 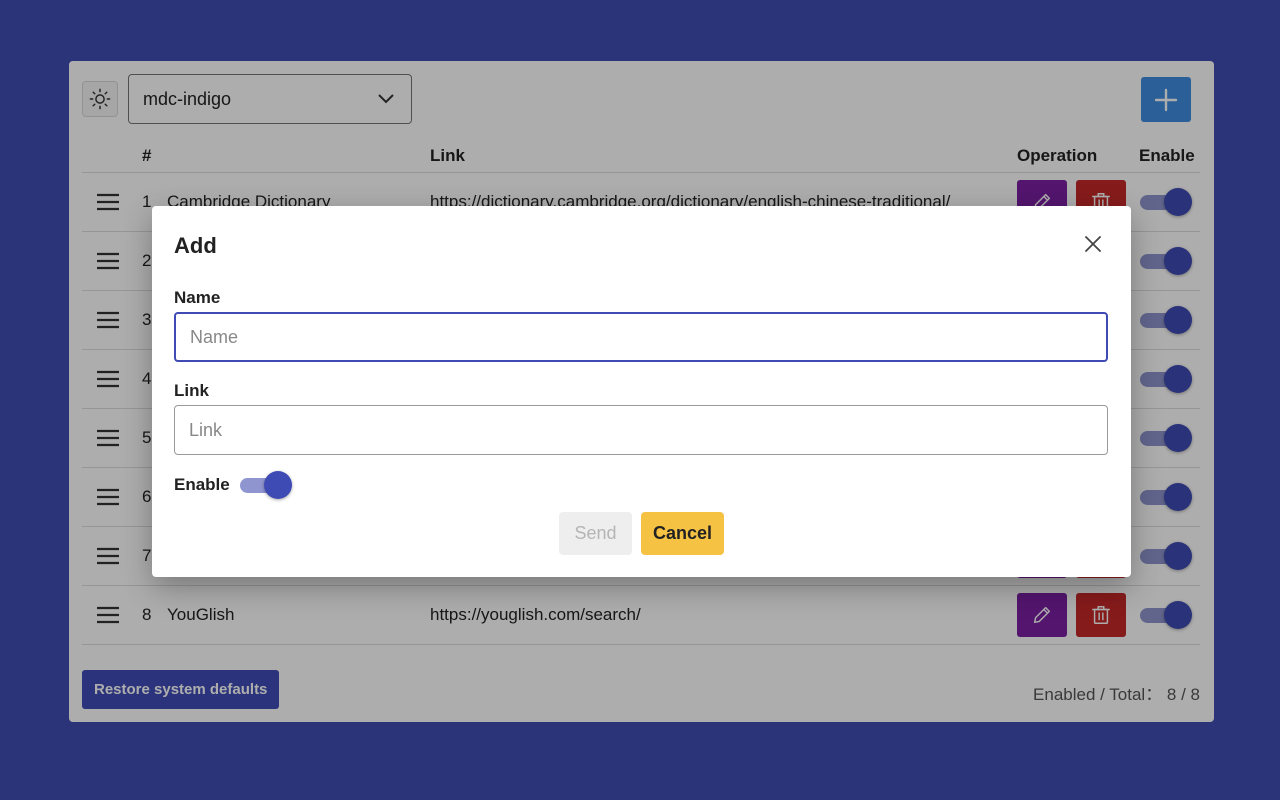 What do you see at coordinates (595, 533) in the screenshot?
I see `send-button: Send` at bounding box center [595, 533].